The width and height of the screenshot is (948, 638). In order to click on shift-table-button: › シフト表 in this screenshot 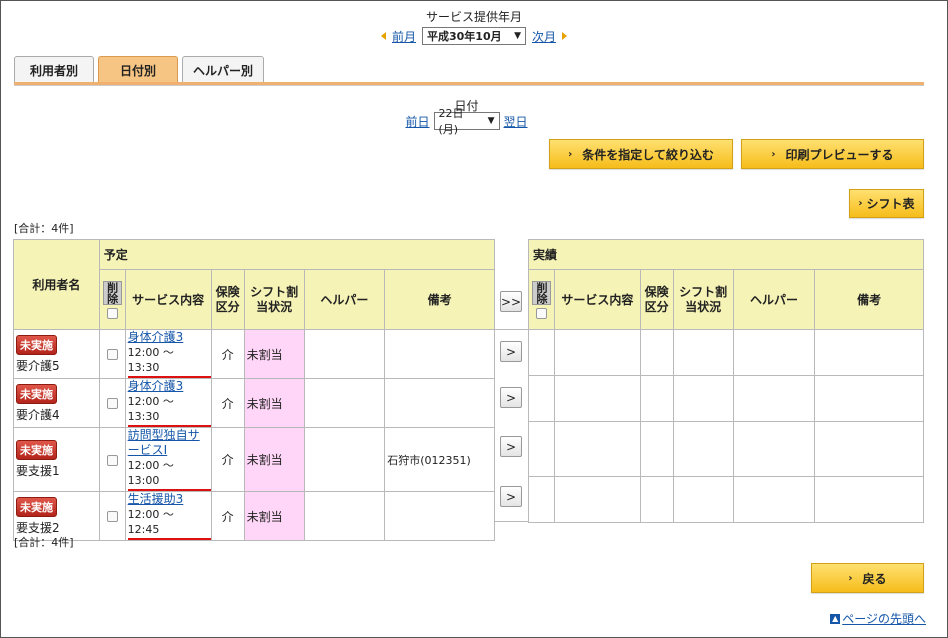, I will do `click(886, 203)`.